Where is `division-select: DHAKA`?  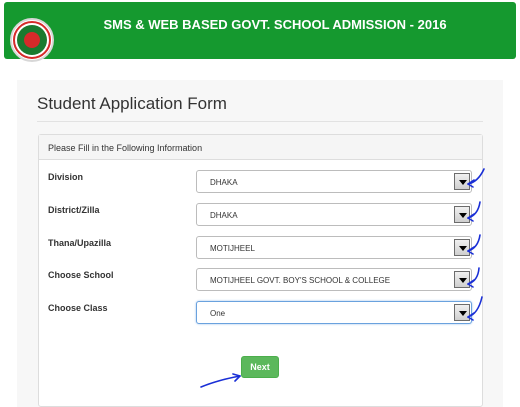
division-select: DHAKA is located at coordinates (334, 181).